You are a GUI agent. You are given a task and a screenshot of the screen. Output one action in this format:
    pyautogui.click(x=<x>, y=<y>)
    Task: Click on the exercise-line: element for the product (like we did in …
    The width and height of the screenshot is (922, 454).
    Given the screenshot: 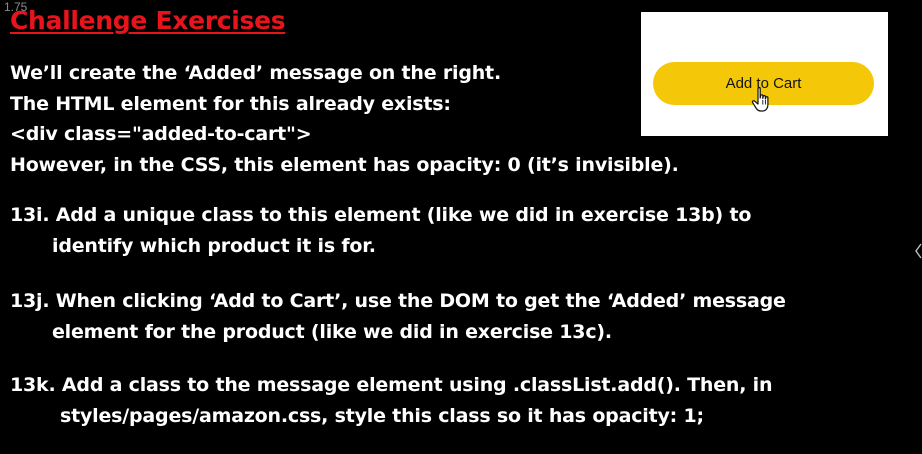 What is the action you would take?
    pyautogui.click(x=332, y=332)
    